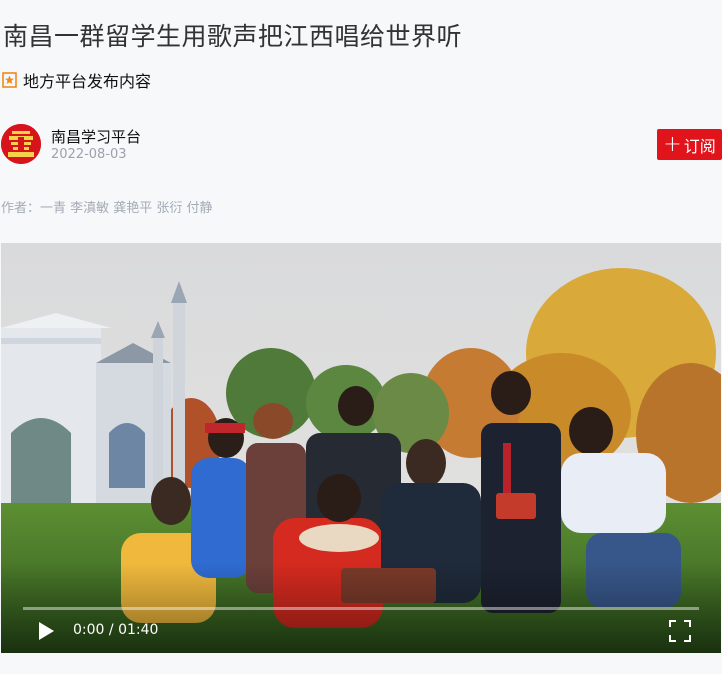 This screenshot has width=722, height=674. I want to click on ribbon-badge-icon, so click(9, 80).